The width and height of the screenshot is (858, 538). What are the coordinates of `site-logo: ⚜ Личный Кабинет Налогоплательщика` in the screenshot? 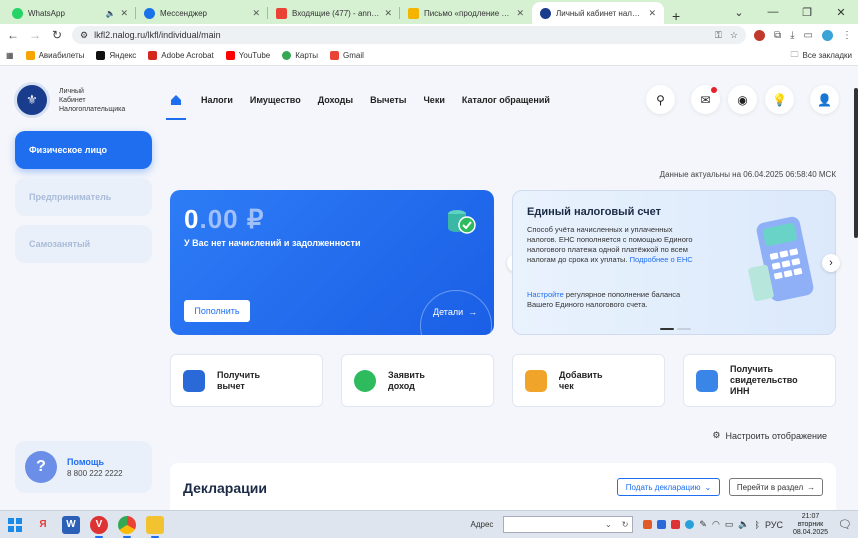 It's located at (69, 100).